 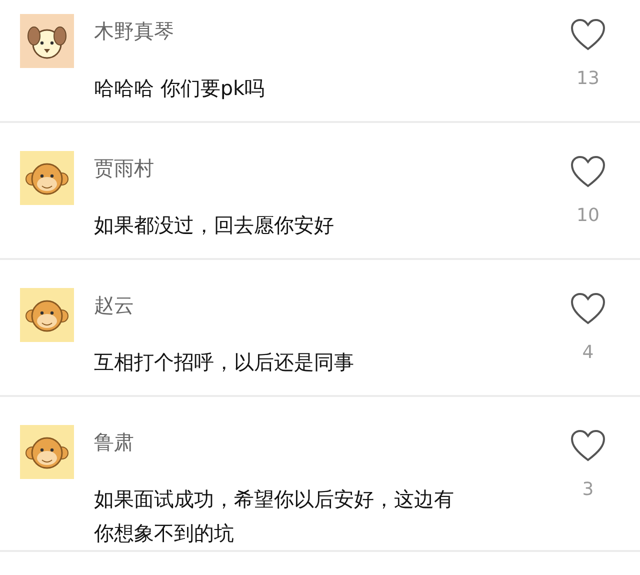 What do you see at coordinates (224, 362) in the screenshot?
I see `comment-text: 互相打个招呼，以后还是同事` at bounding box center [224, 362].